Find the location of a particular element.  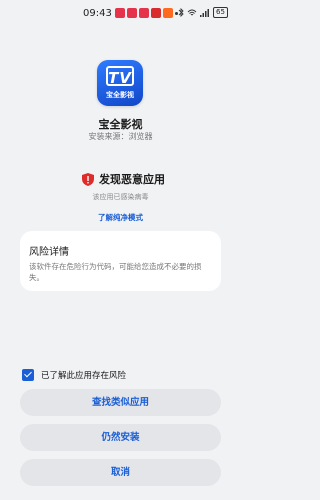

risk-details-card: 风险详情 该软件存在危险行为代码，可能给您造成不必要的损失。 is located at coordinates (120, 261).